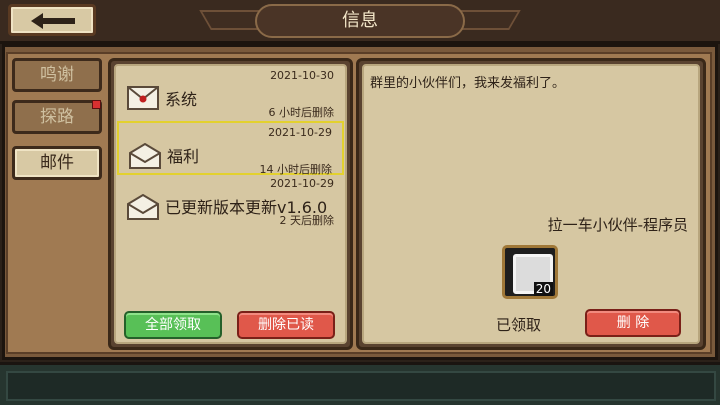 The width and height of the screenshot is (720, 405). I want to click on page-title: 信息, so click(360, 20).